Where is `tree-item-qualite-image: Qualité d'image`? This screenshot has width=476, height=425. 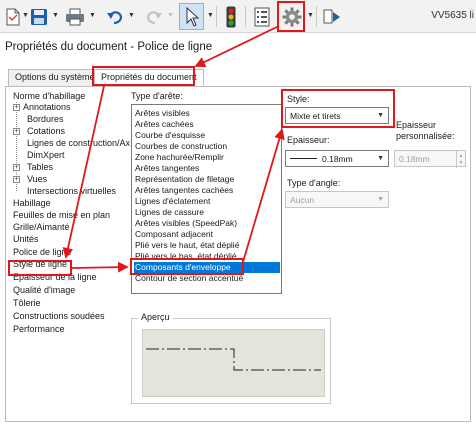
tree-item-qualite-image: Qualité d'image is located at coordinates (44, 290).